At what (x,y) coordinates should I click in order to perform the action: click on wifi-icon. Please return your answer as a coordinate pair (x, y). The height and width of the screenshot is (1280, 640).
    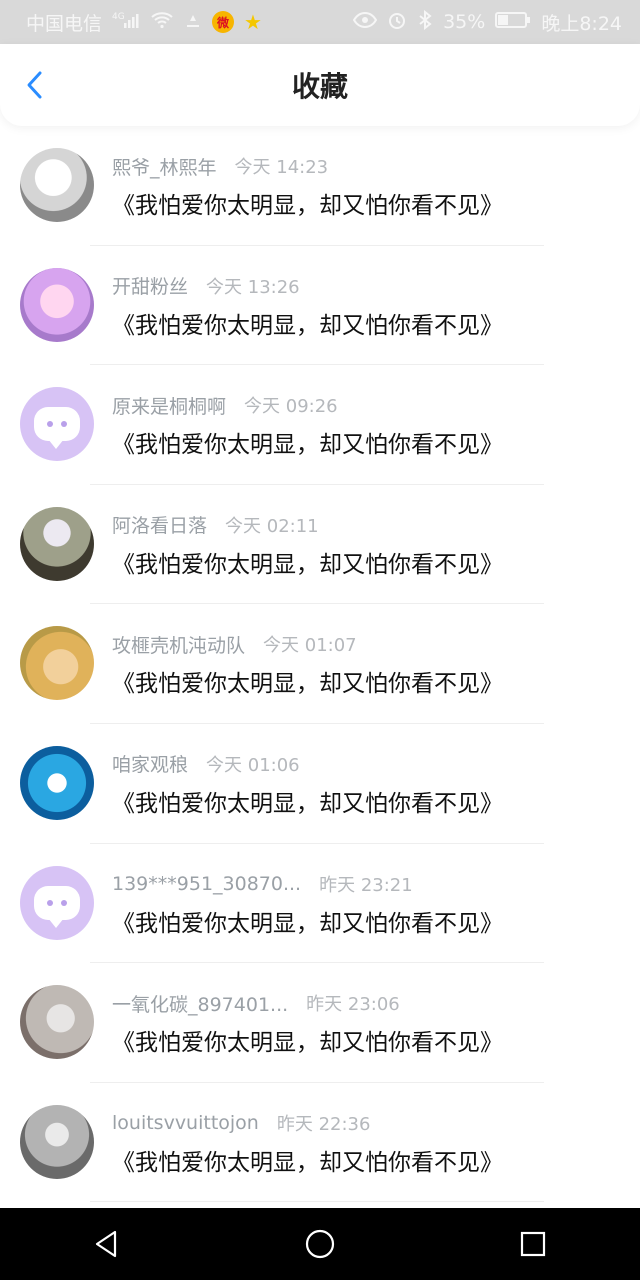
    Looking at the image, I should click on (162, 22).